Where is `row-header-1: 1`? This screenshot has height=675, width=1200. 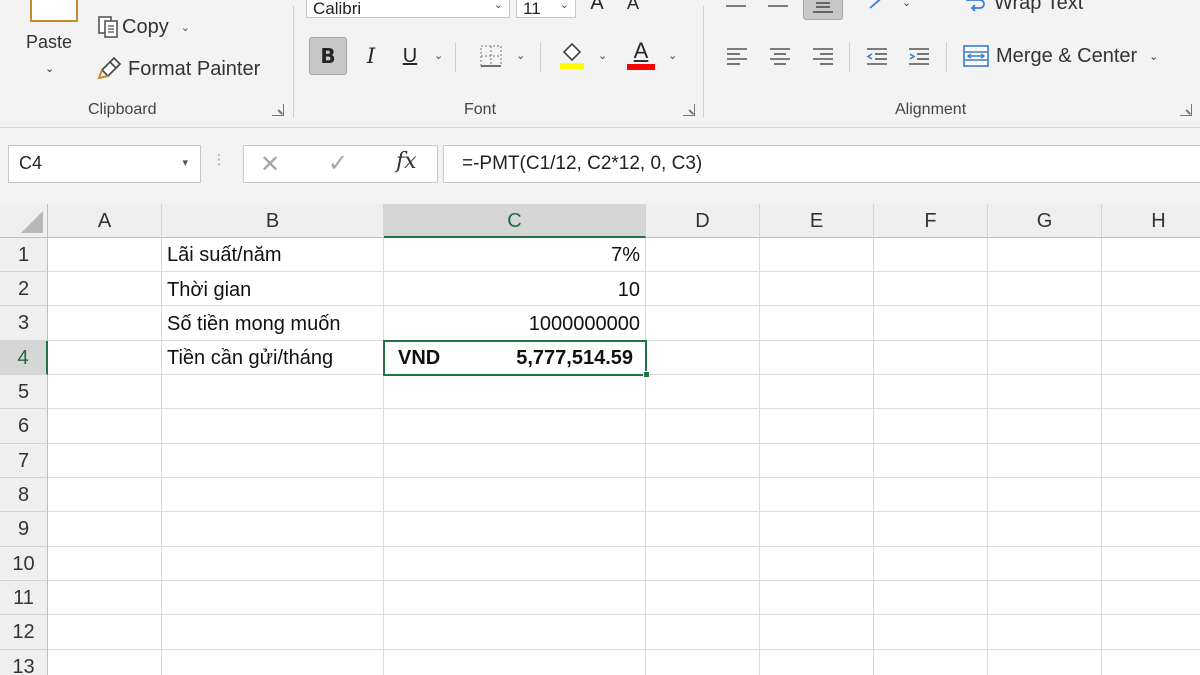
row-header-1: 1 is located at coordinates (24, 255).